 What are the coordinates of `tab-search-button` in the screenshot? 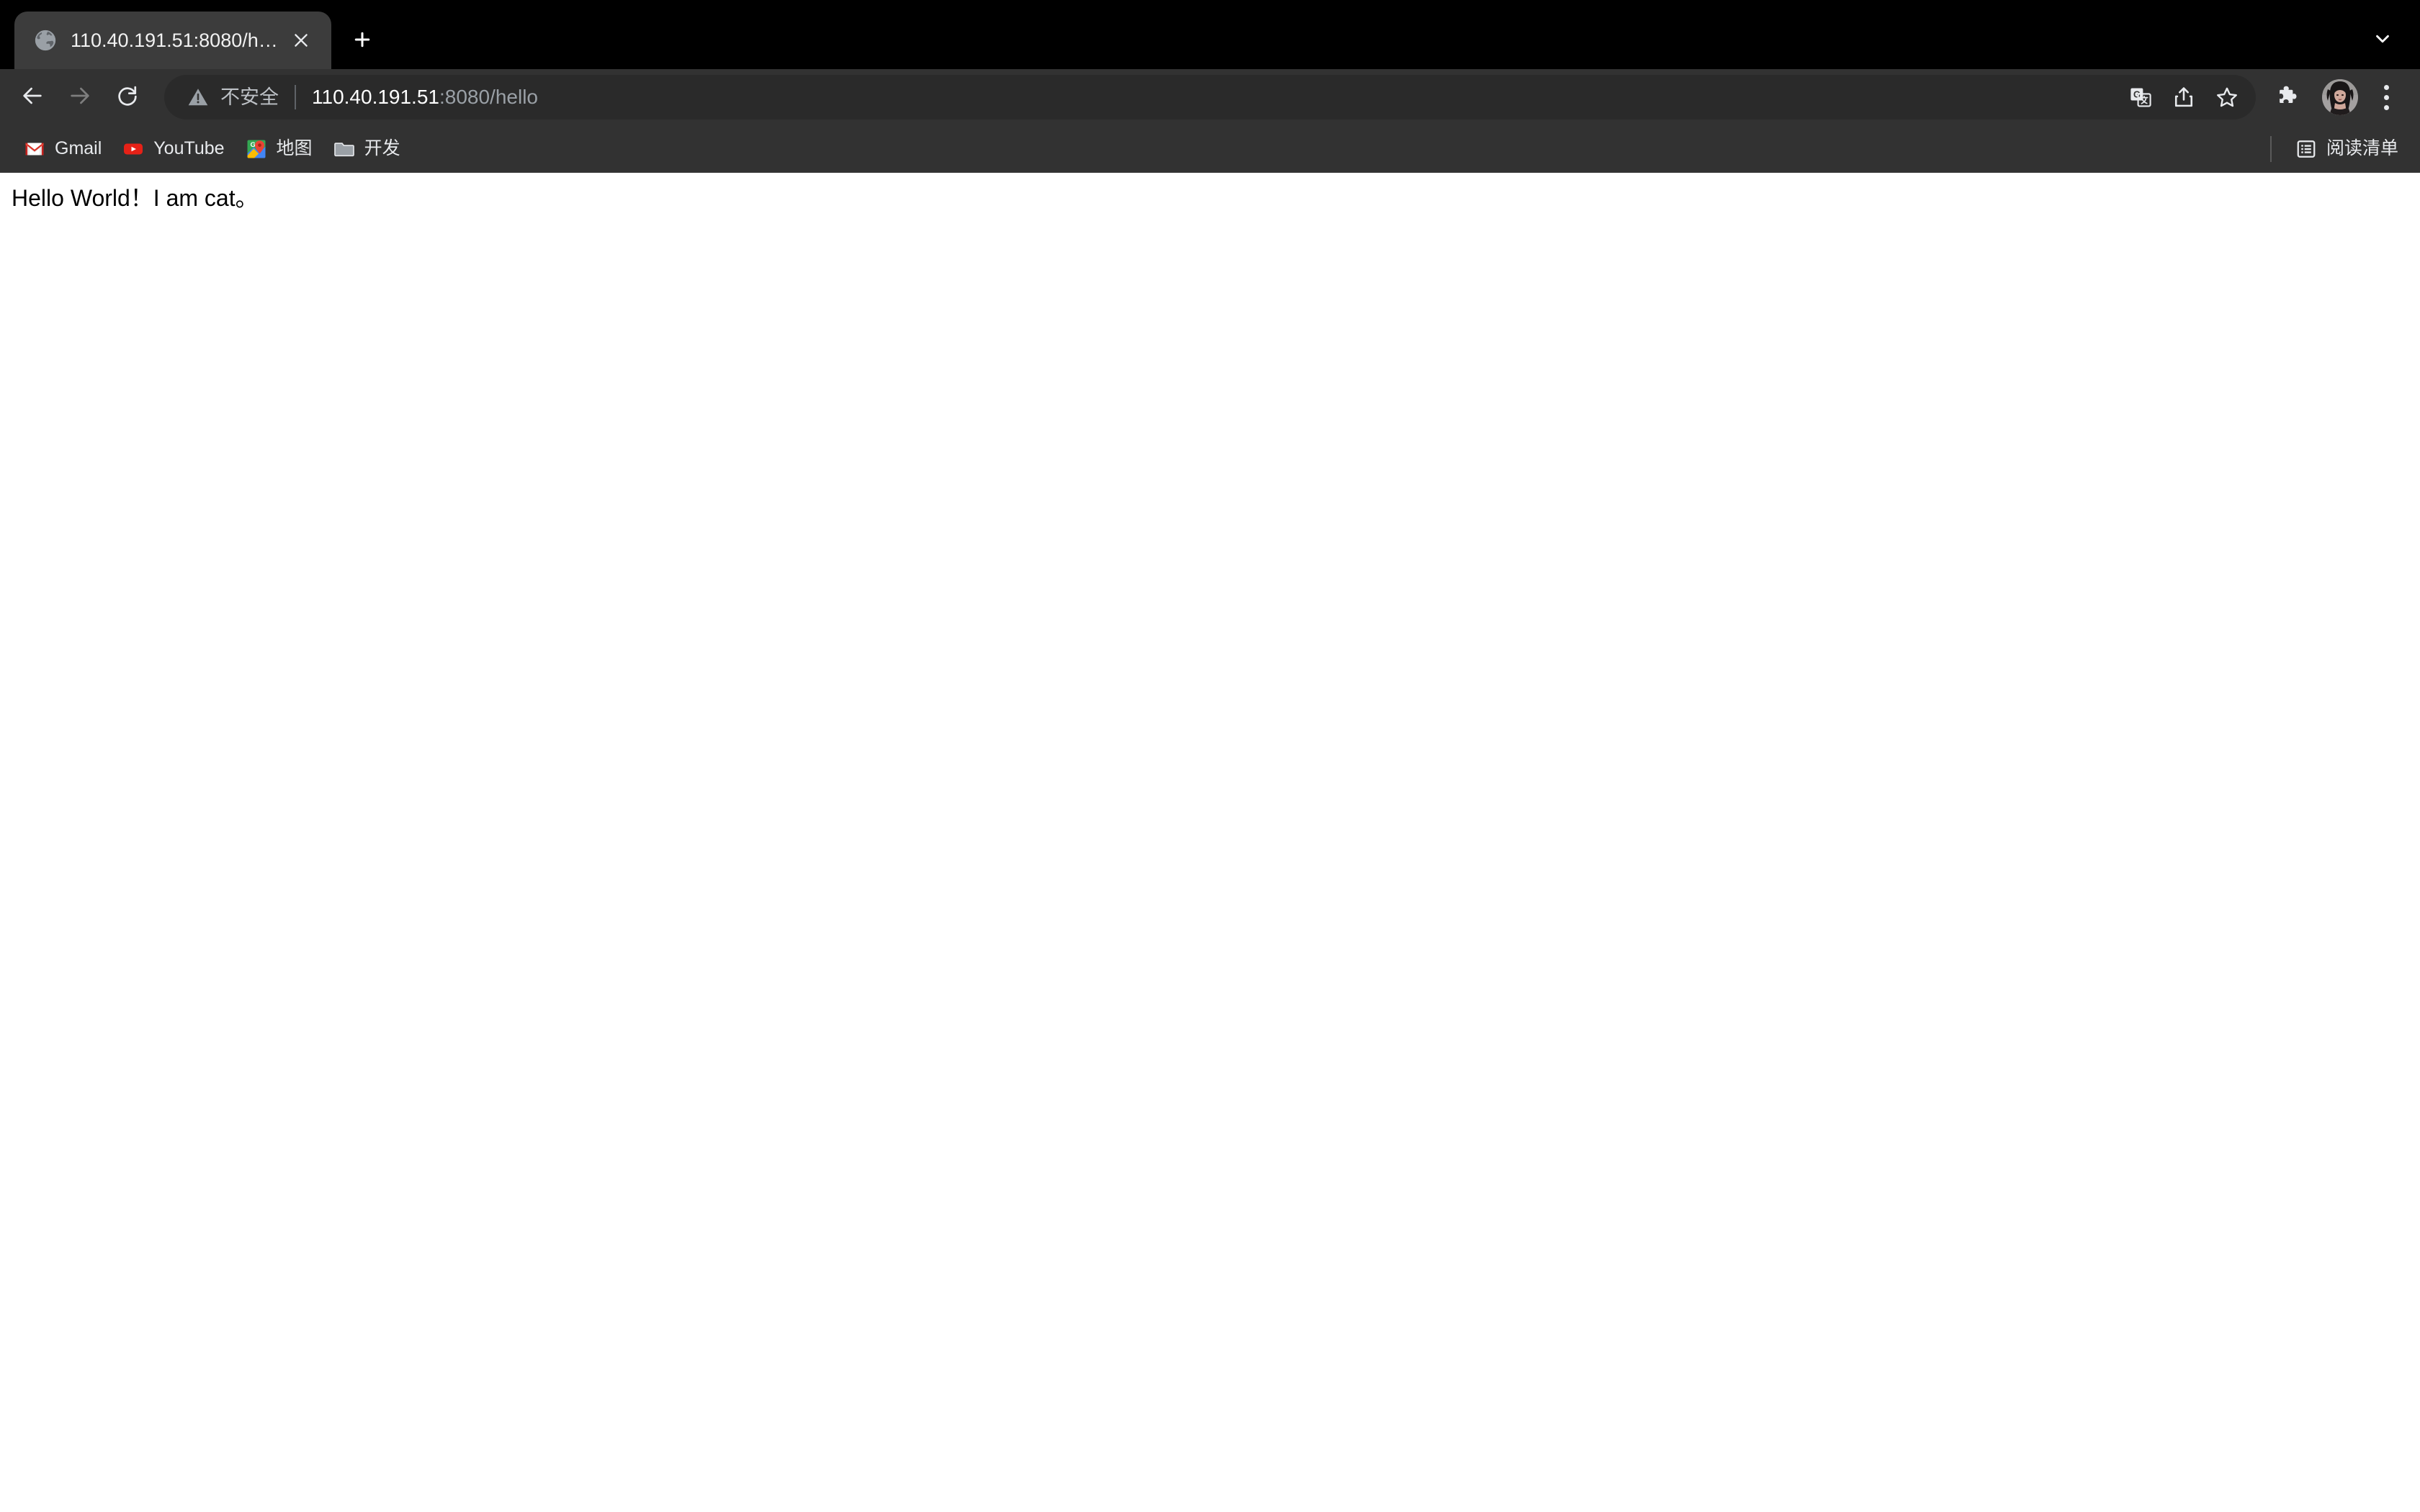 It's located at (2382, 40).